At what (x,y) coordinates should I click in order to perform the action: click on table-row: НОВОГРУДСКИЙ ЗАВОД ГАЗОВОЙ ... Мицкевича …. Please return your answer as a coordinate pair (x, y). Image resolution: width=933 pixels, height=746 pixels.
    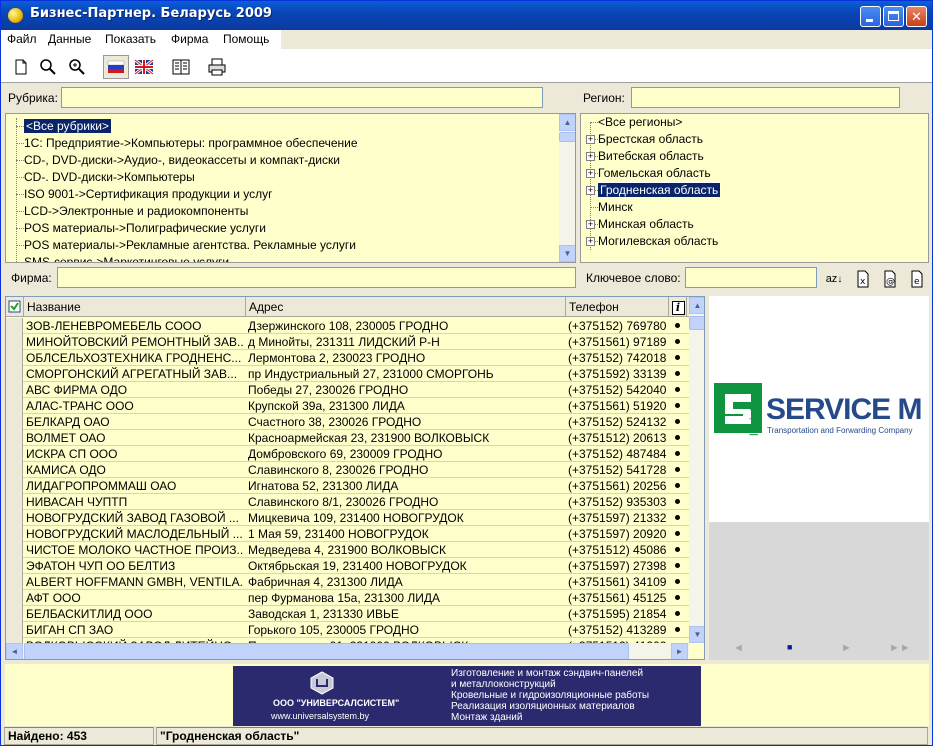
    Looking at the image, I should click on (347, 518).